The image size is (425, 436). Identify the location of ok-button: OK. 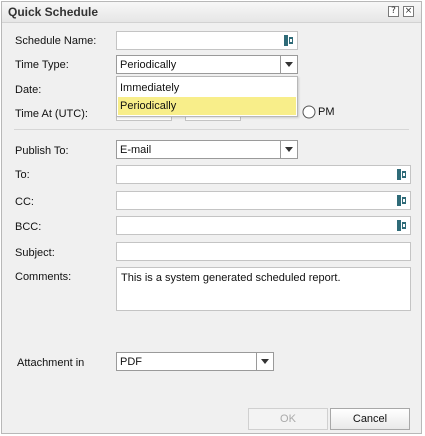
(288, 419).